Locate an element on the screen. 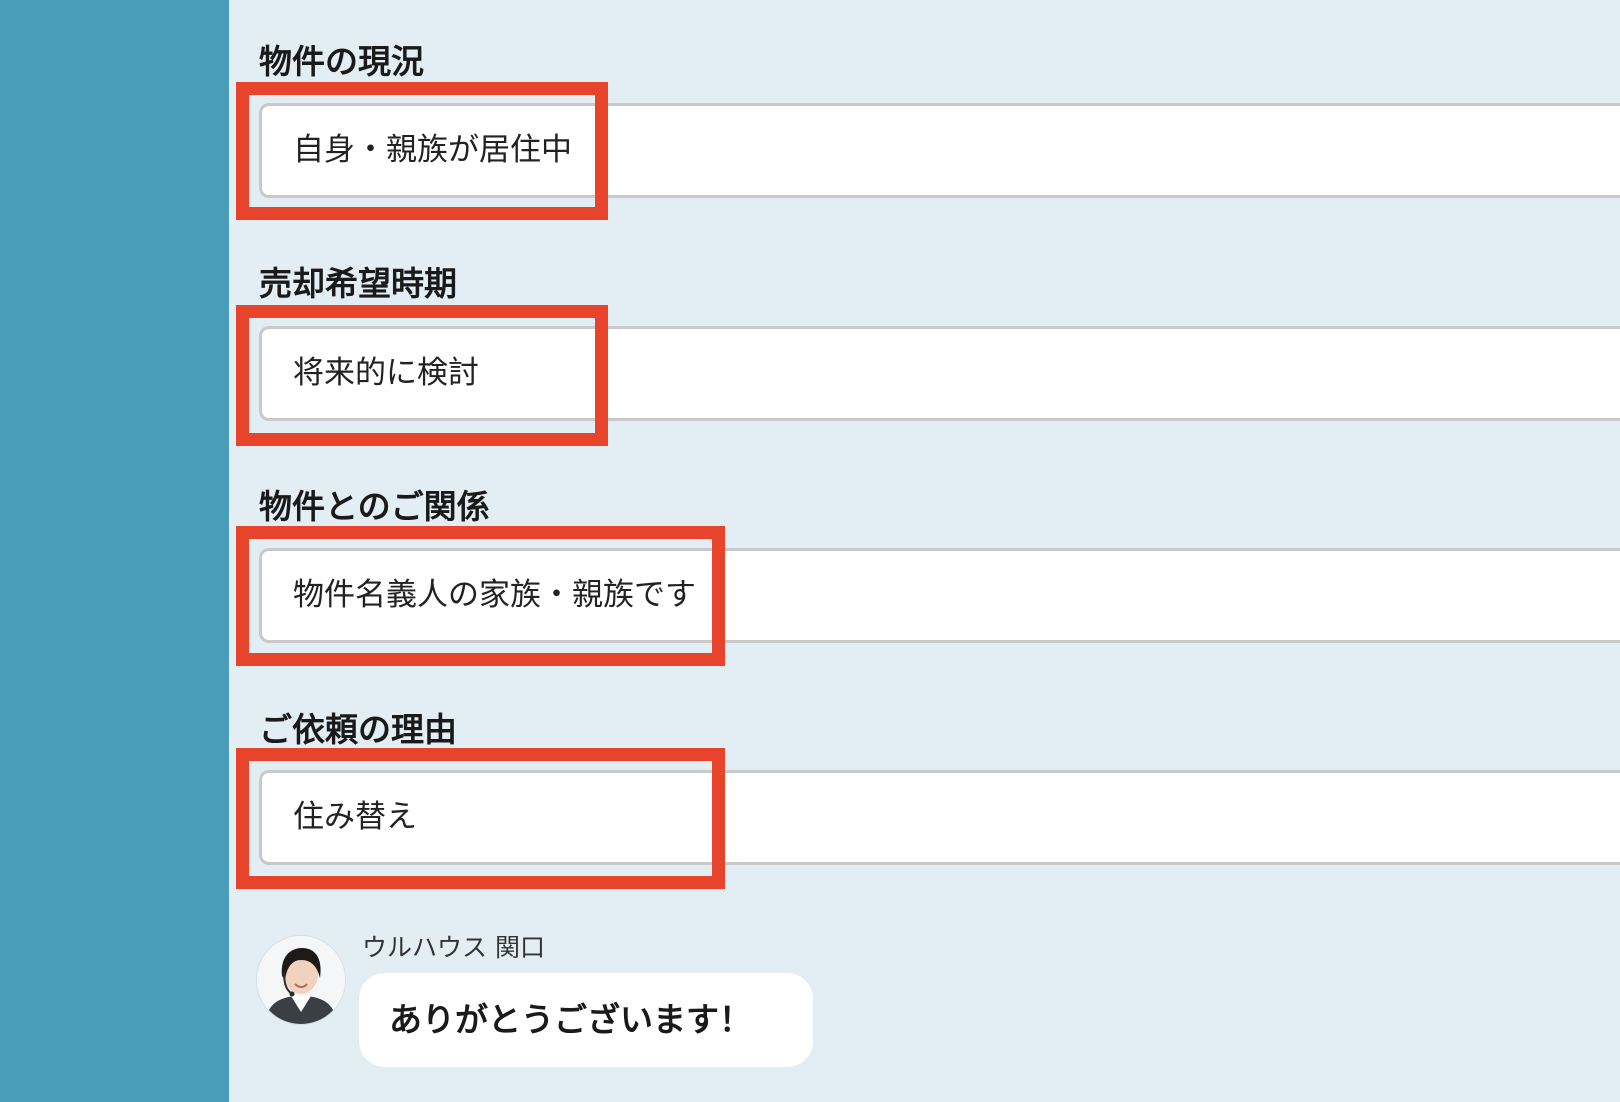  field-value-request-reason: 住み替え is located at coordinates (355, 817).